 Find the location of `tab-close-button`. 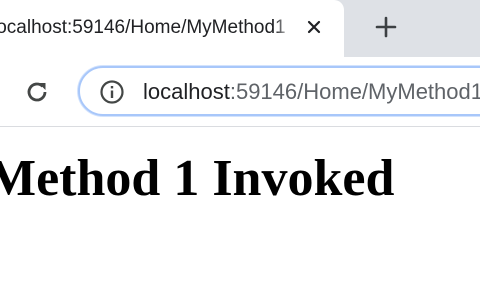

tab-close-button is located at coordinates (314, 27).